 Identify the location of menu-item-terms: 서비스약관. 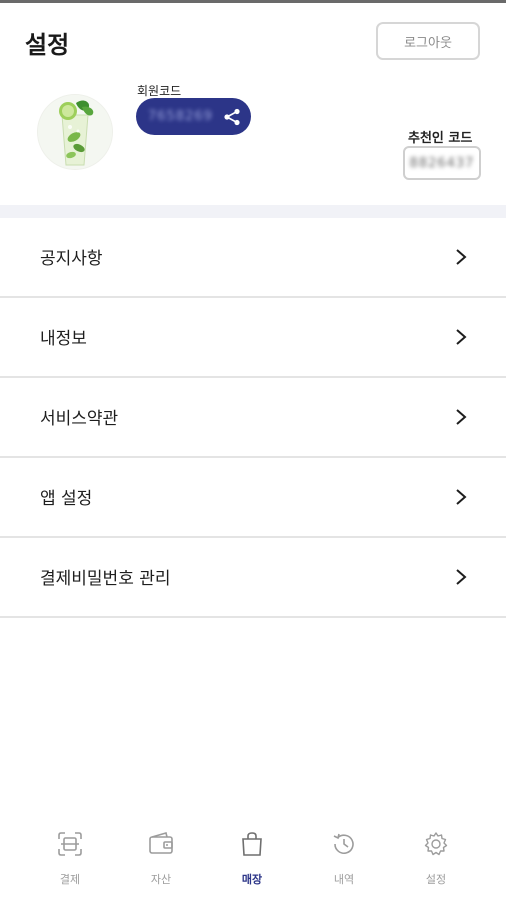
(253, 418).